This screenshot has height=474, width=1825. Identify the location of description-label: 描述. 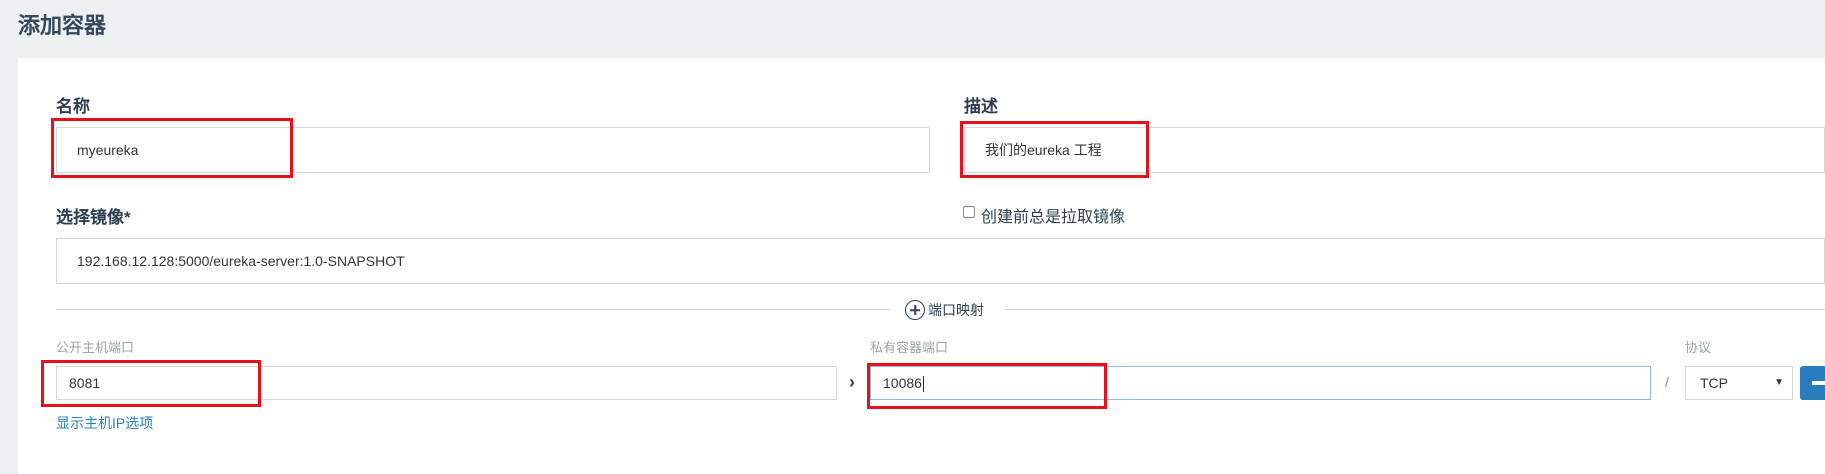
(981, 106).